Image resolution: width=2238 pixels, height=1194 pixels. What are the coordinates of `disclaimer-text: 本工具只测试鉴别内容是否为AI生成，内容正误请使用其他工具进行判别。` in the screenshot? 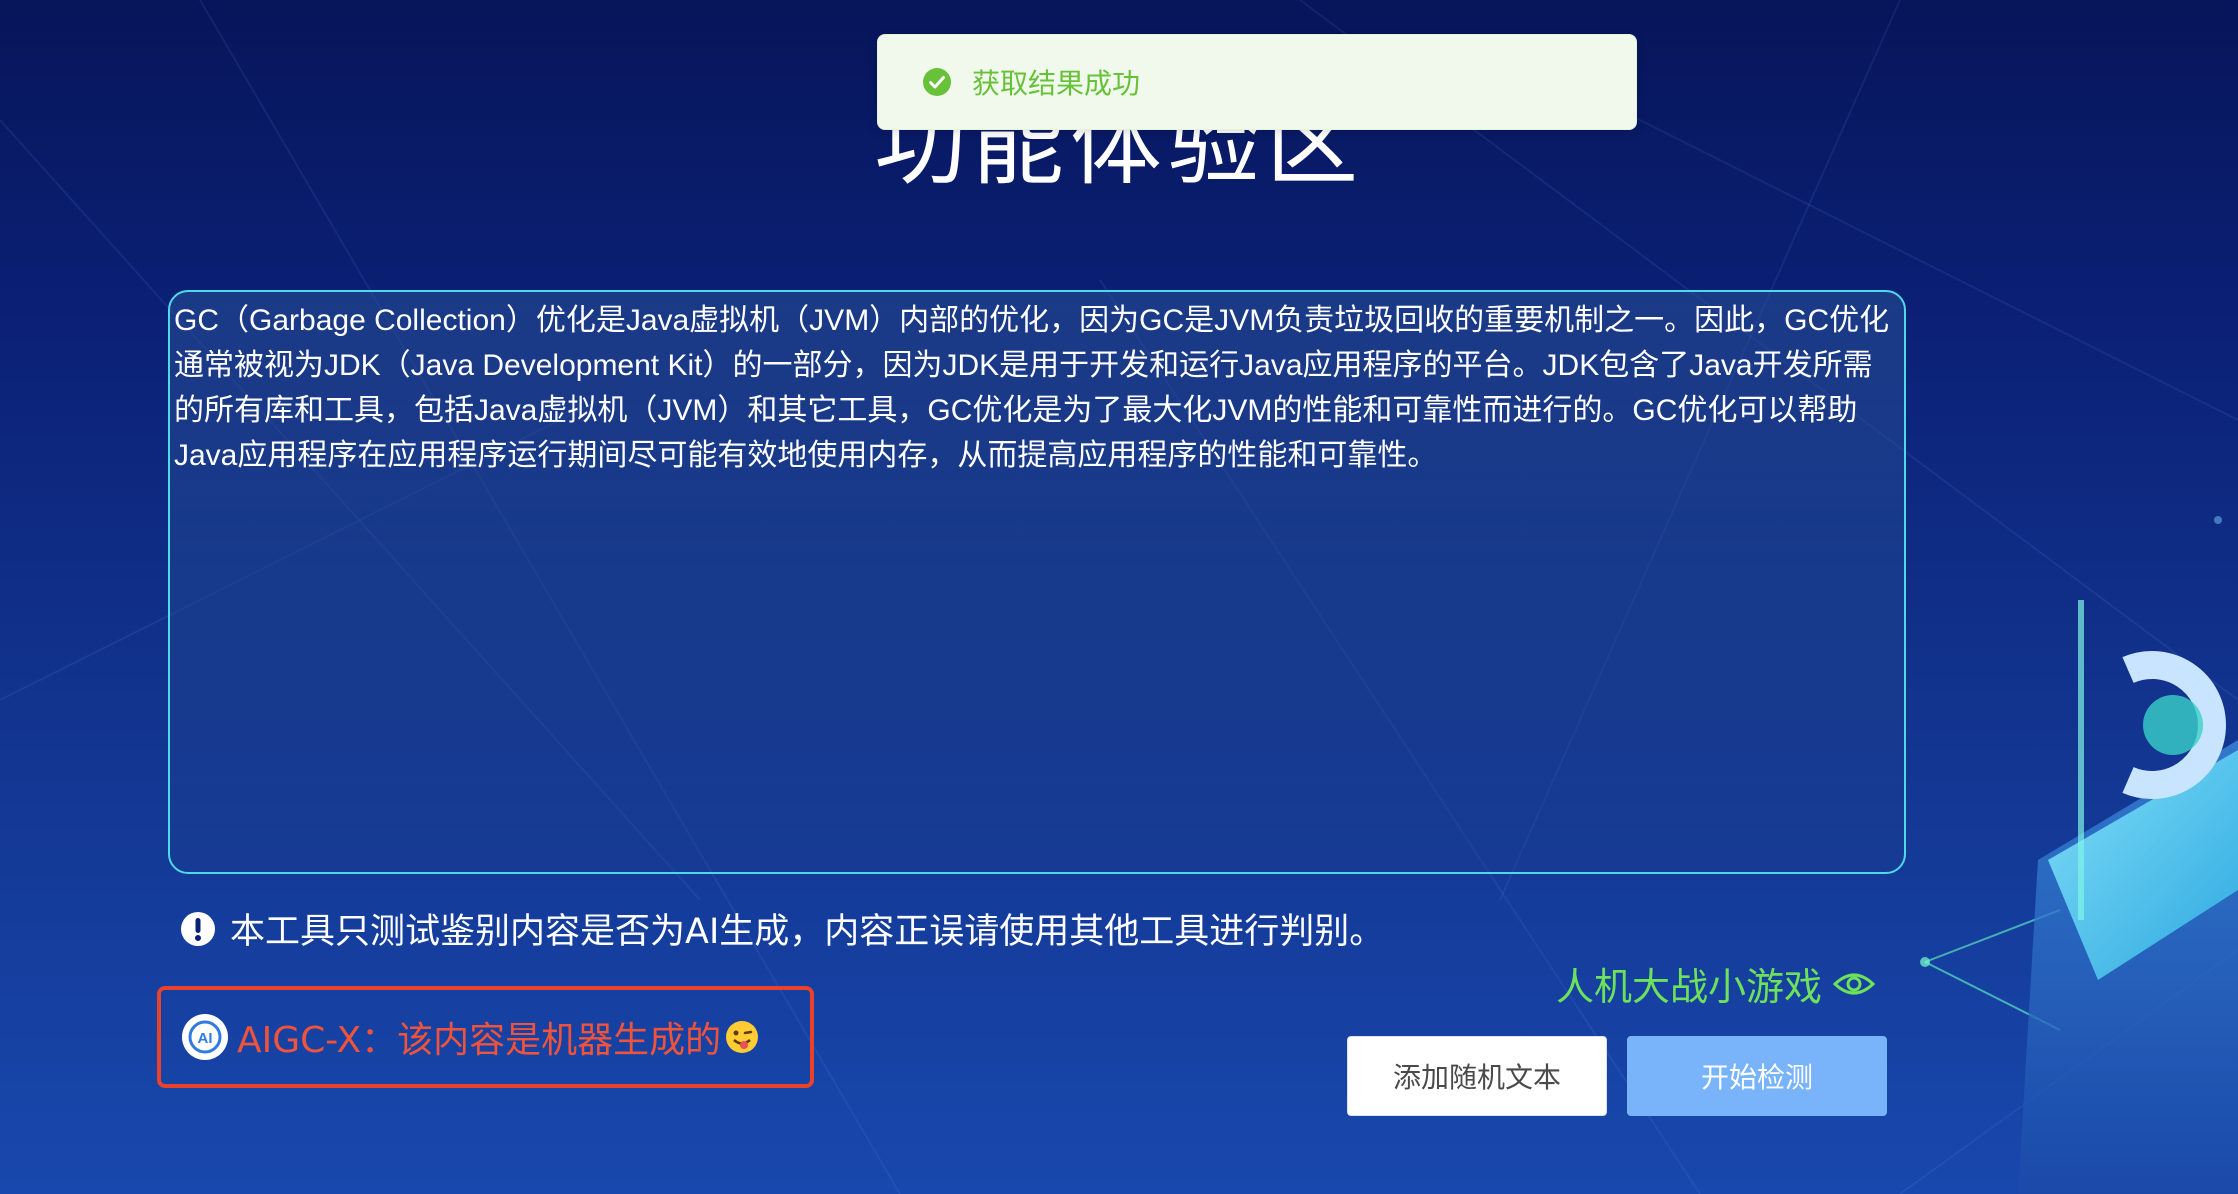 It's located at (807, 932).